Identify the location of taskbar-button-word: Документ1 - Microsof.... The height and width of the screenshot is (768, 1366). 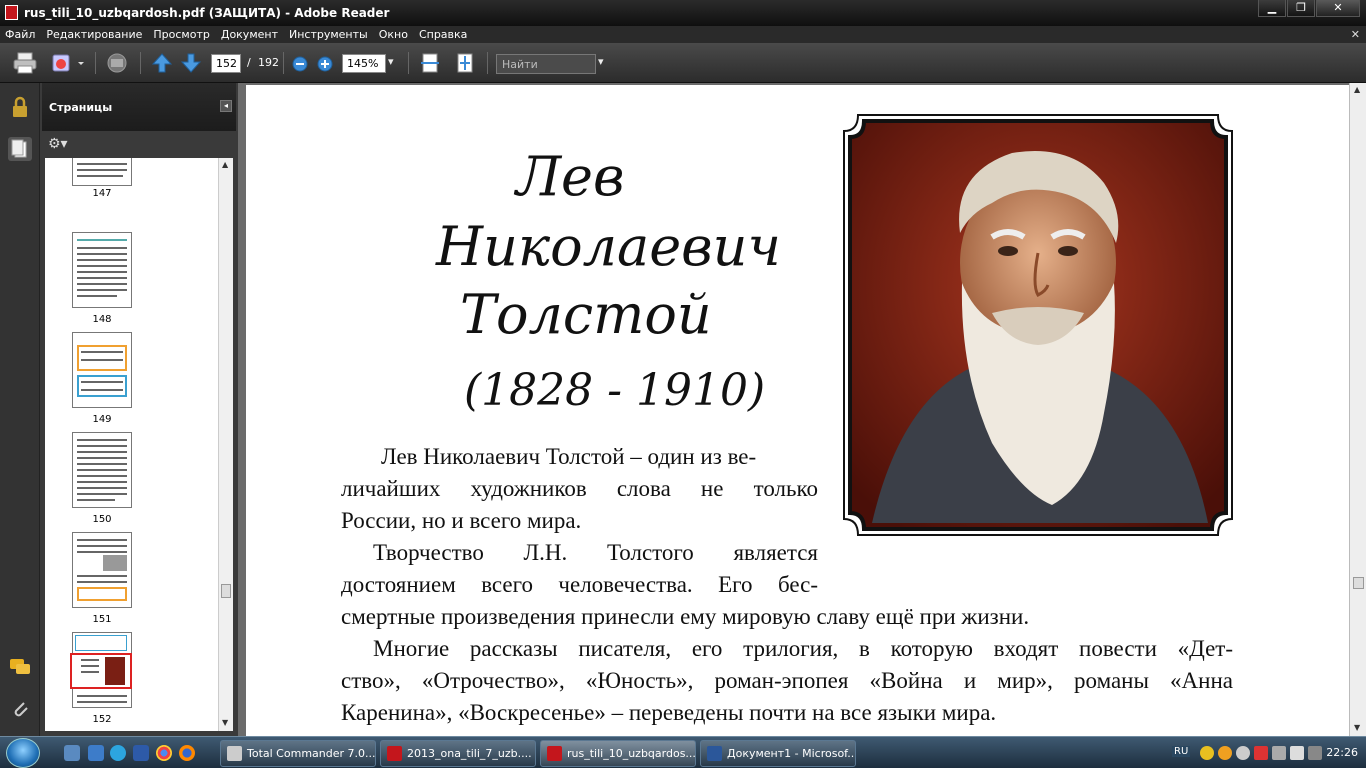
(778, 753).